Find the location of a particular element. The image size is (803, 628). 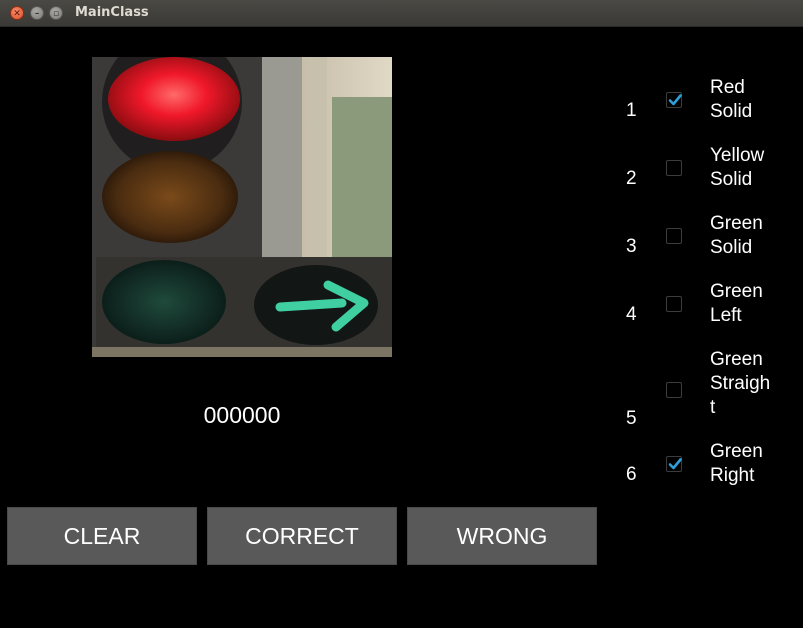

option-number: 6 is located at coordinates (631, 474).